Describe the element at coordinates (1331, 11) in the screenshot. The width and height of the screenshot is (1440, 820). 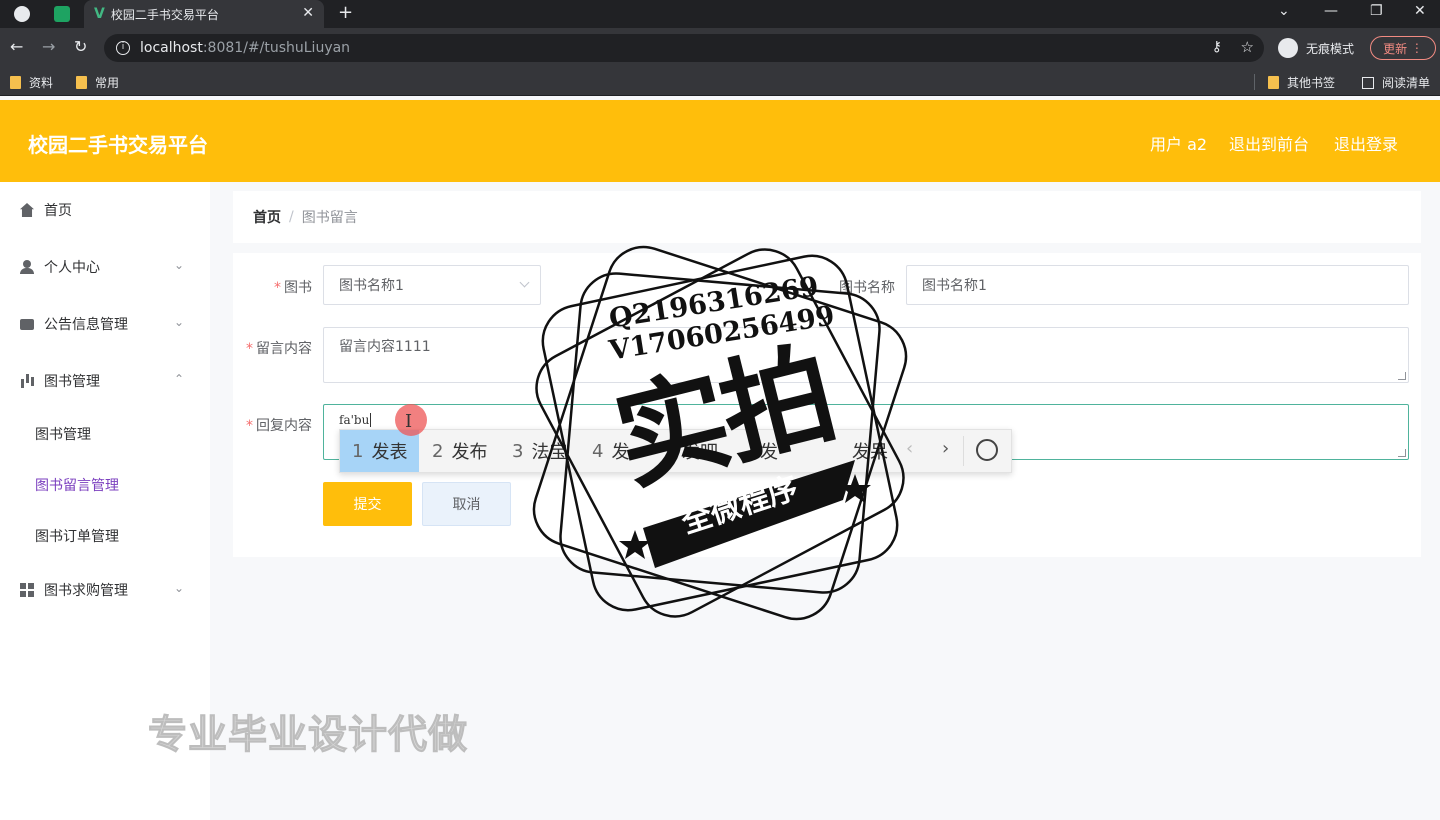
I see `minimize-icon: —` at that location.